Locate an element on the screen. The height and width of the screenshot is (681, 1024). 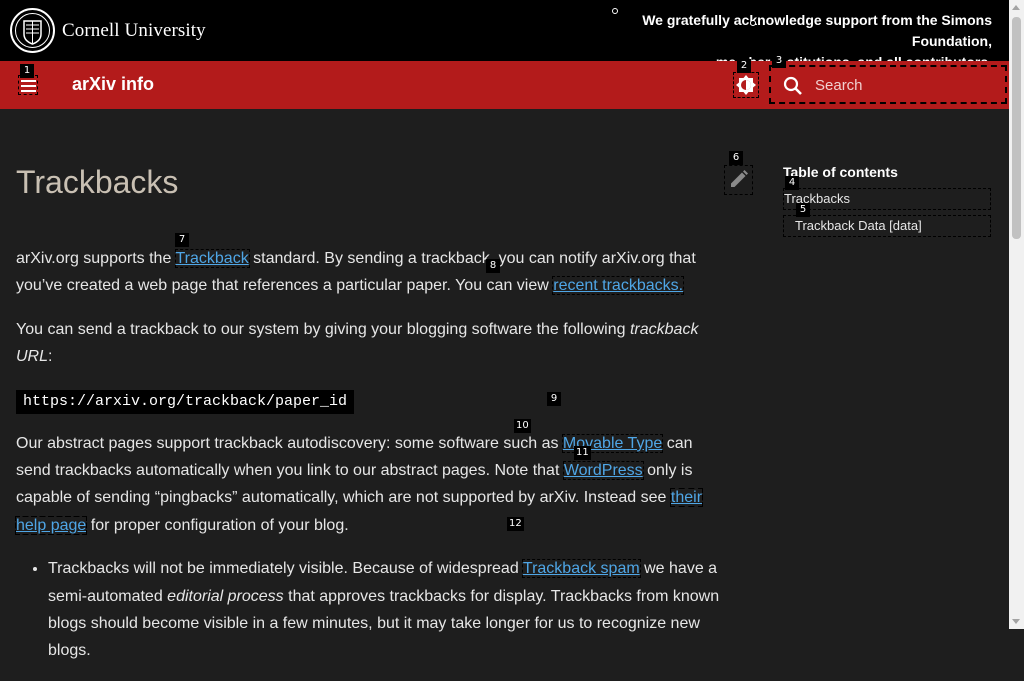
scroll-down-arrow-icon is located at coordinates (1016, 621).